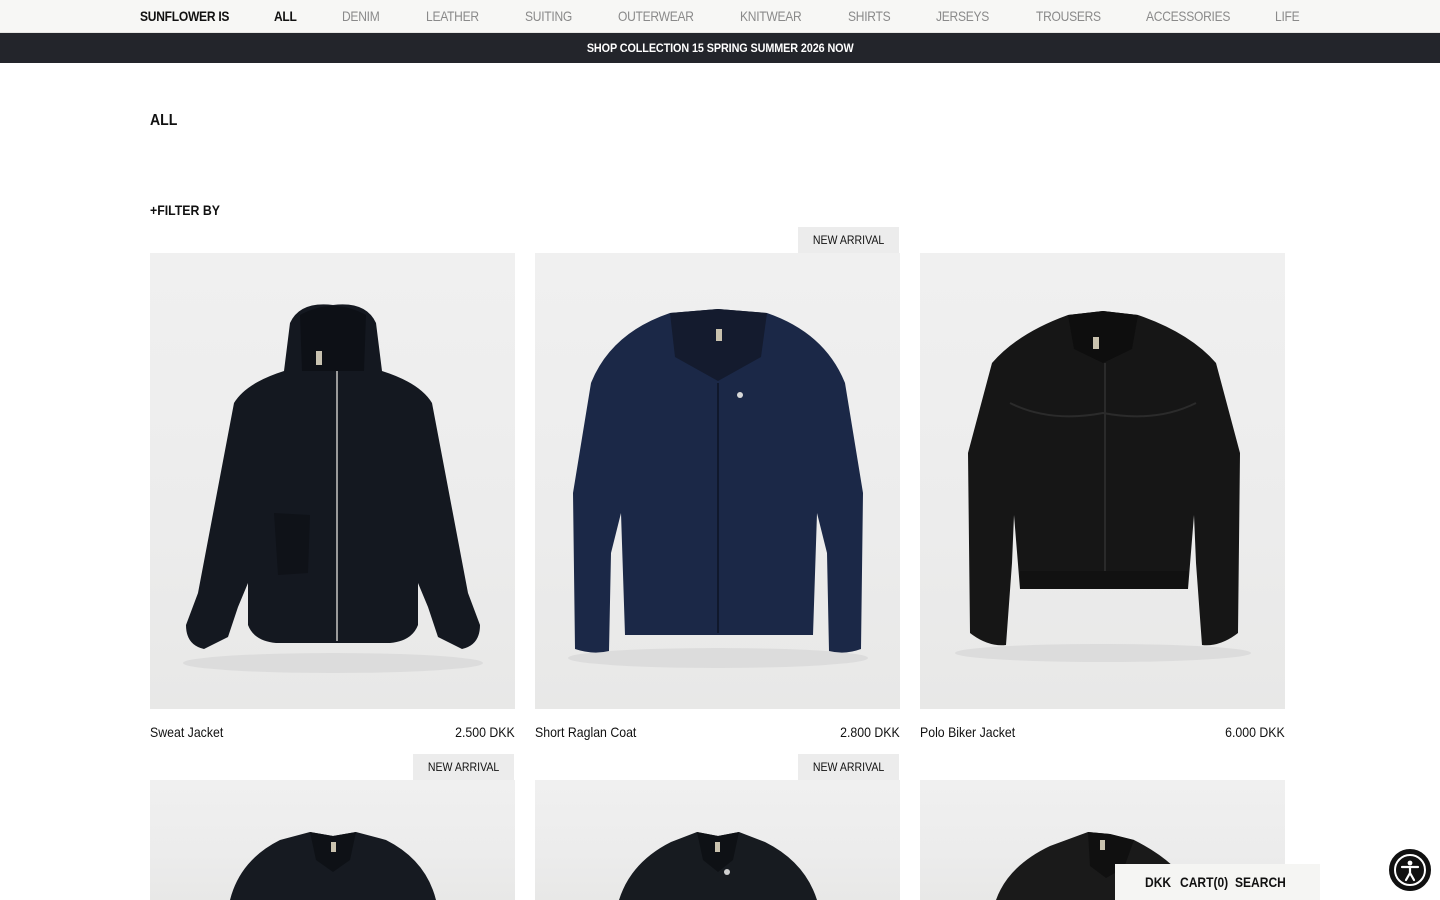  Describe the element at coordinates (1204, 882) in the screenshot. I see `cart-button: CART(0)` at that location.